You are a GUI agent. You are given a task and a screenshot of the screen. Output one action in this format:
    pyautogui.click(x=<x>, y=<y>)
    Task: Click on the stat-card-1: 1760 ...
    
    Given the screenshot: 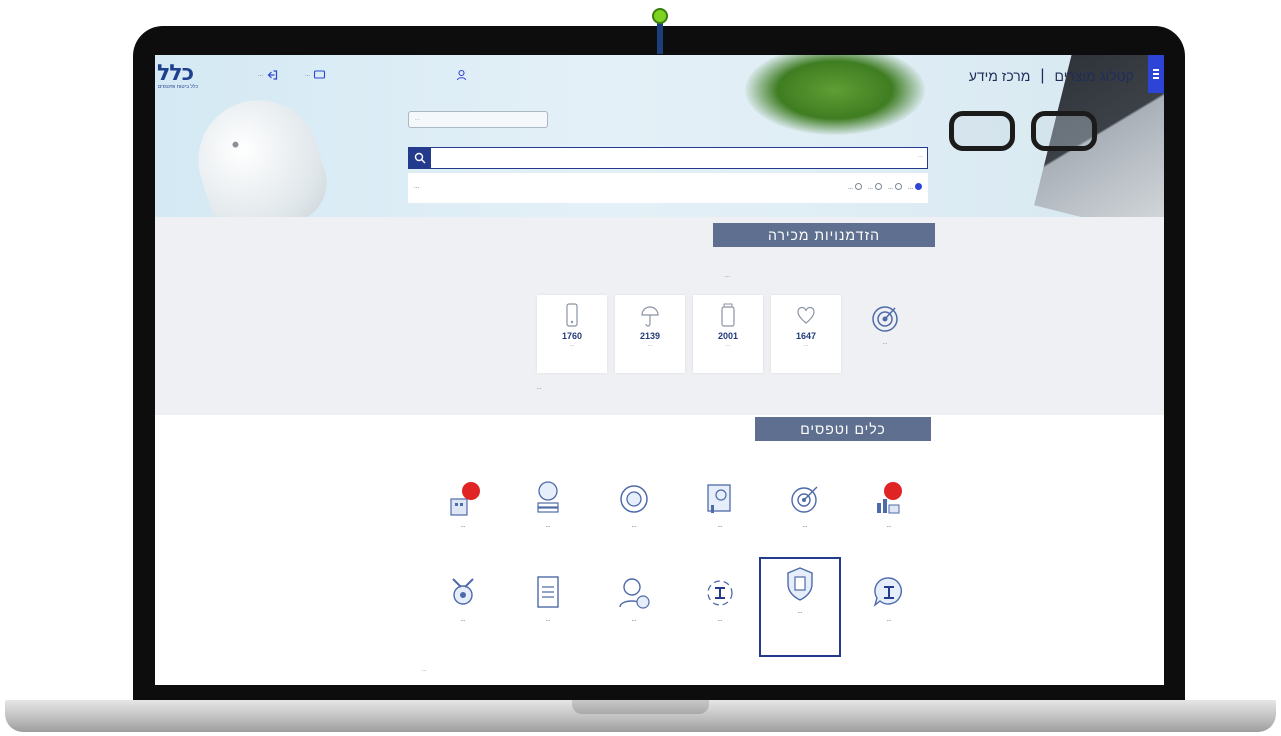 What is the action you would take?
    pyautogui.click(x=572, y=334)
    